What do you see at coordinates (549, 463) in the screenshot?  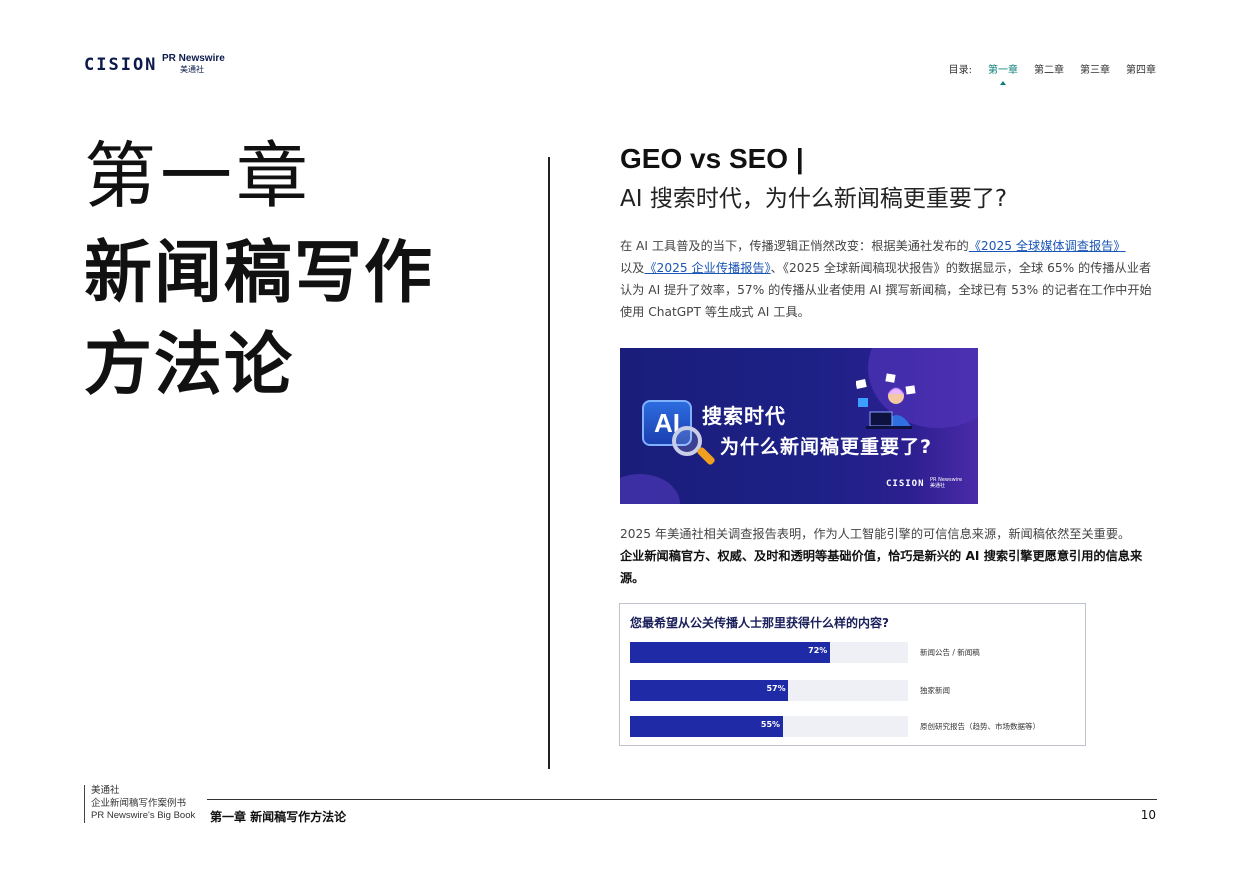 I see `vertical-divider` at bounding box center [549, 463].